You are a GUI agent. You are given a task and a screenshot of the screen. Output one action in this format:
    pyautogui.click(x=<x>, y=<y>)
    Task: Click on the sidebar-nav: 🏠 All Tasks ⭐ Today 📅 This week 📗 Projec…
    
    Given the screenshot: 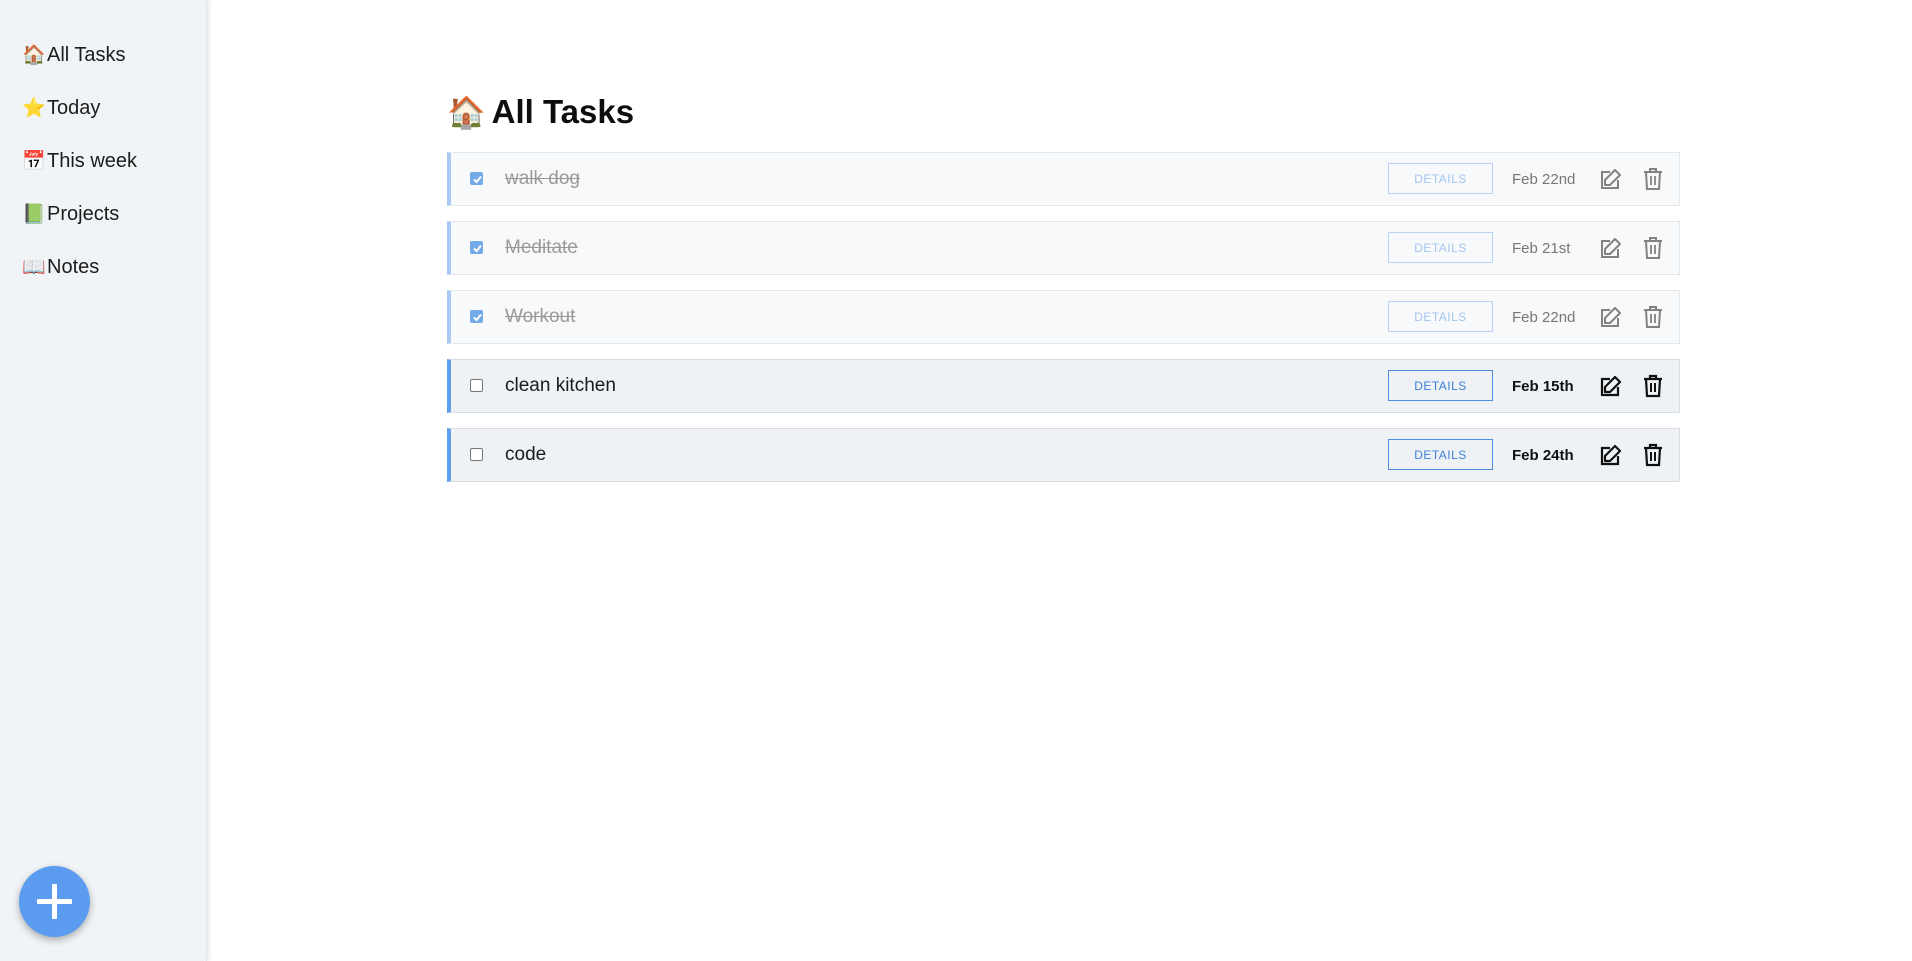 What is the action you would take?
    pyautogui.click(x=103, y=147)
    